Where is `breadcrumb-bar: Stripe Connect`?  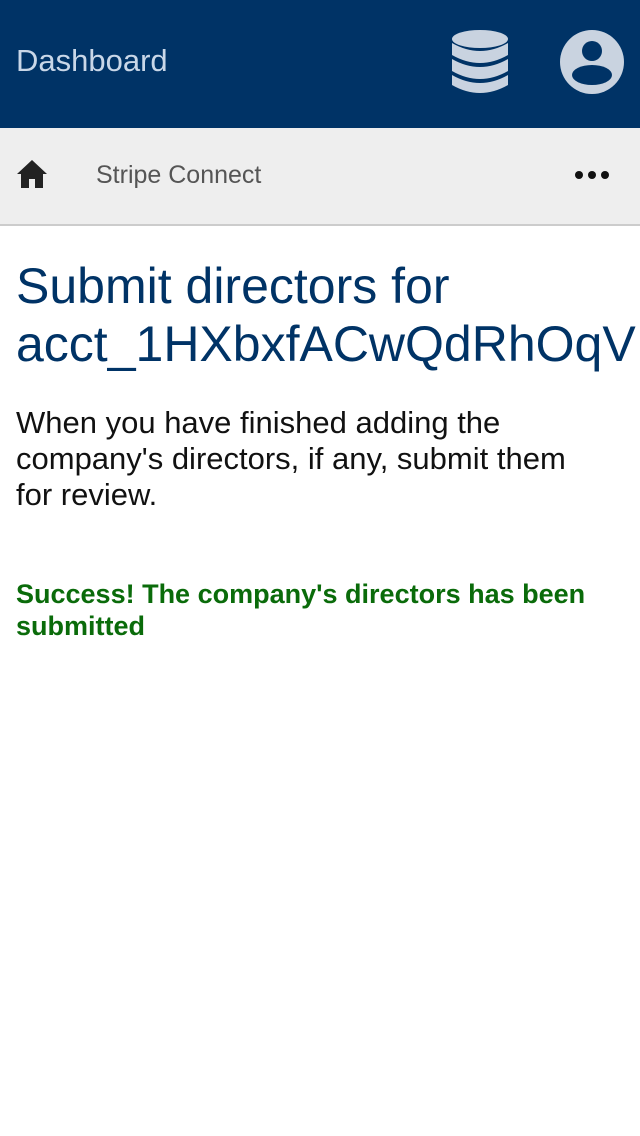
breadcrumb-bar: Stripe Connect is located at coordinates (320, 177).